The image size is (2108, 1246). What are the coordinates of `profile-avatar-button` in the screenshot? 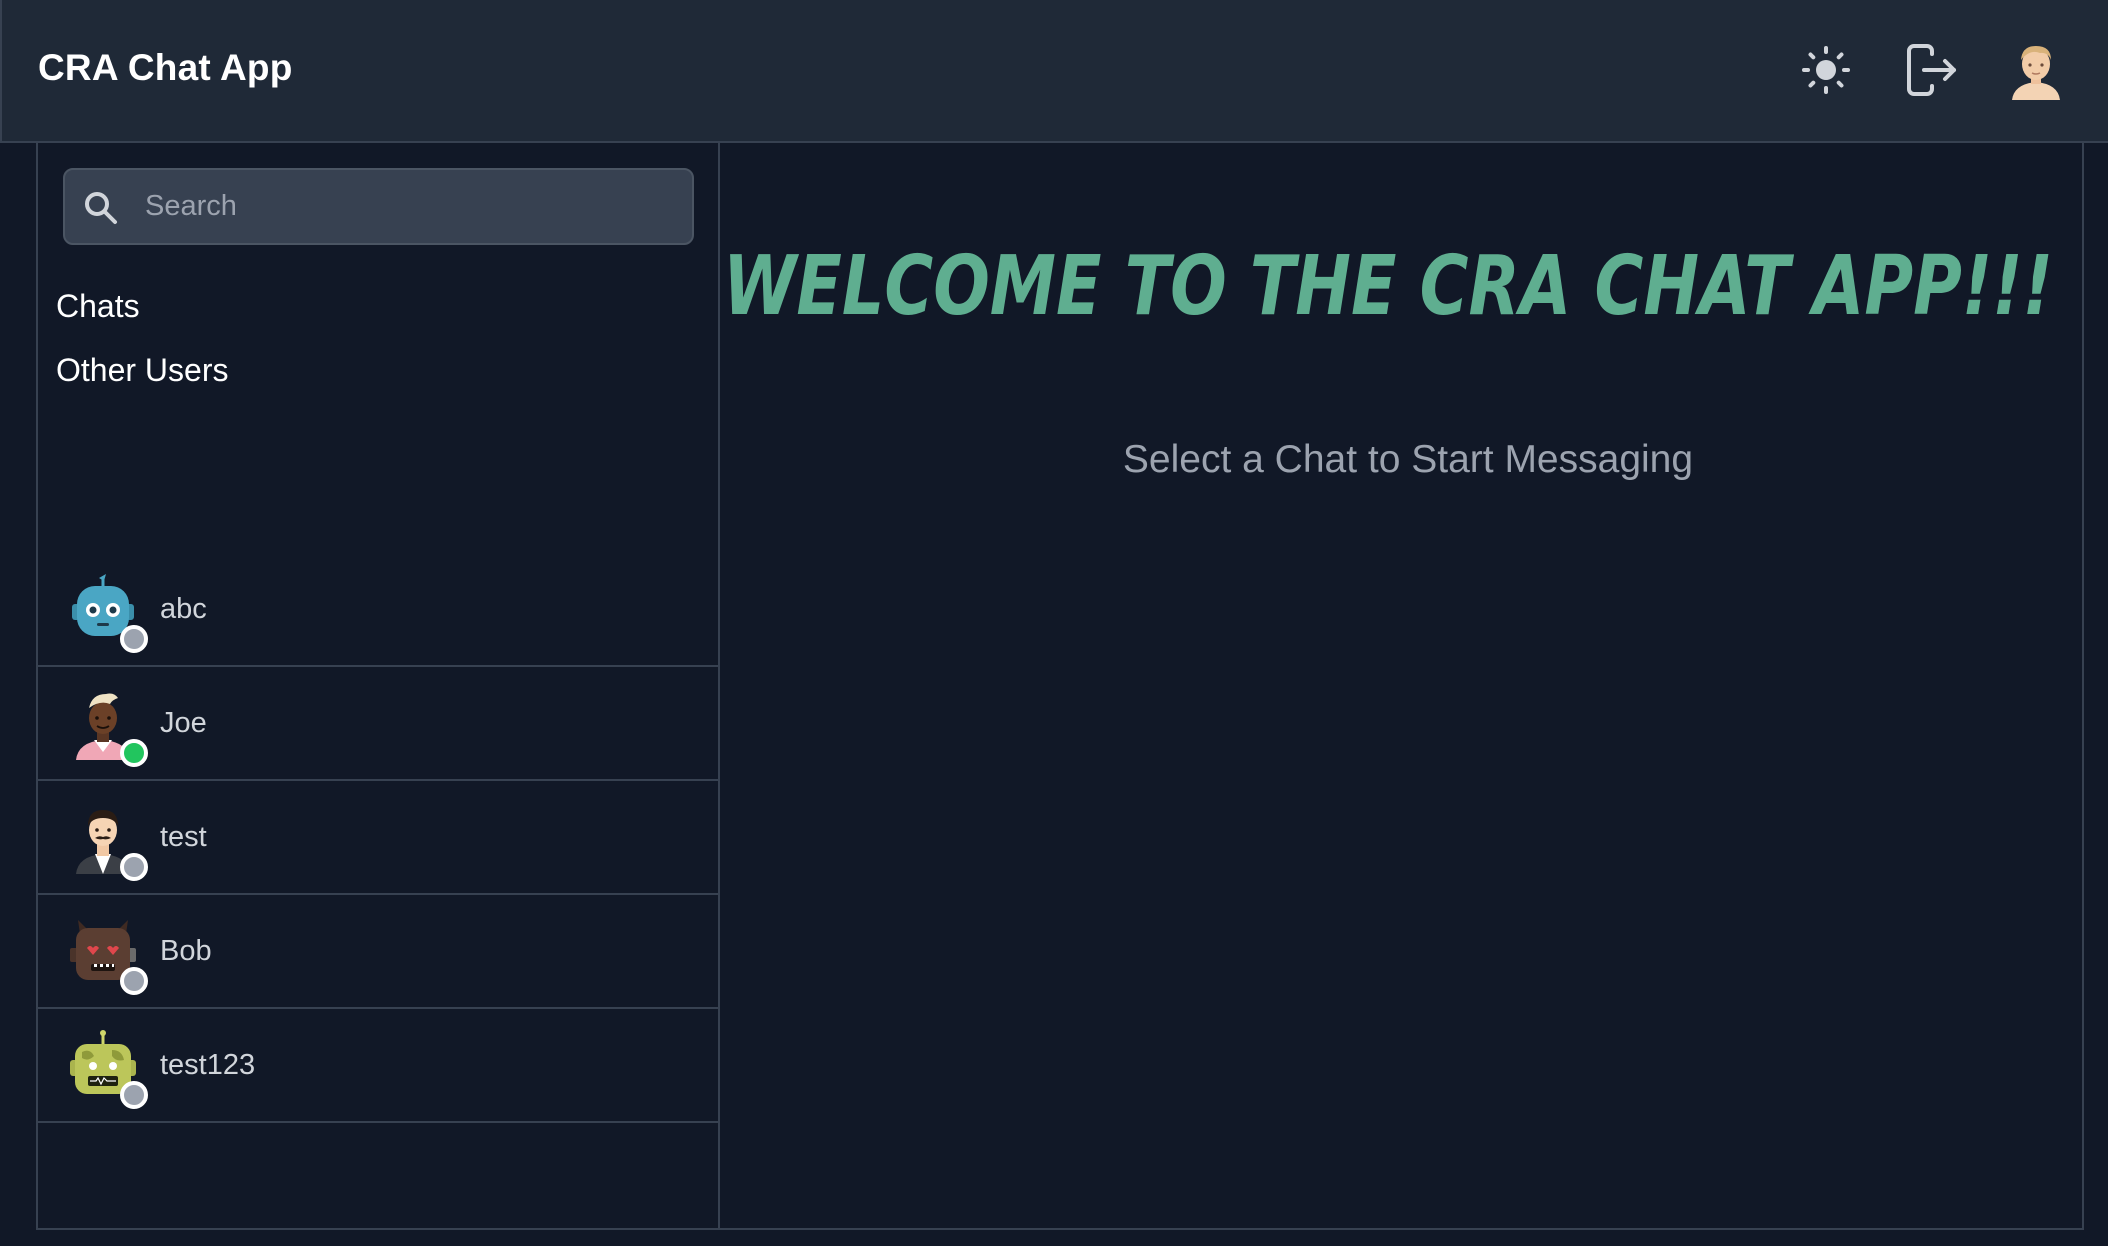 It's located at (2036, 70).